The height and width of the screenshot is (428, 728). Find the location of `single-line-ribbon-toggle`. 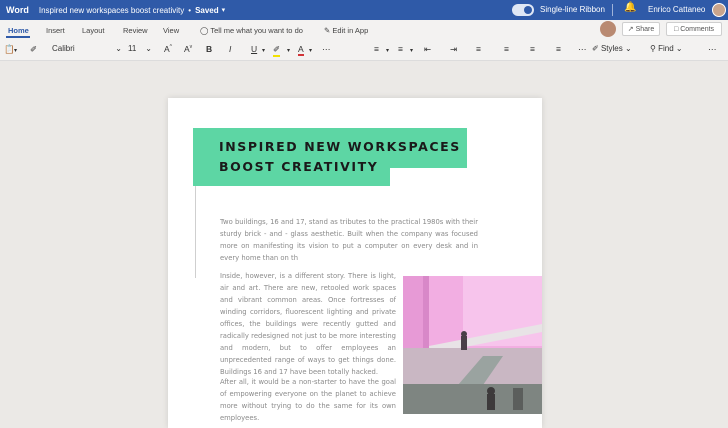

single-line-ribbon-toggle is located at coordinates (523, 10).